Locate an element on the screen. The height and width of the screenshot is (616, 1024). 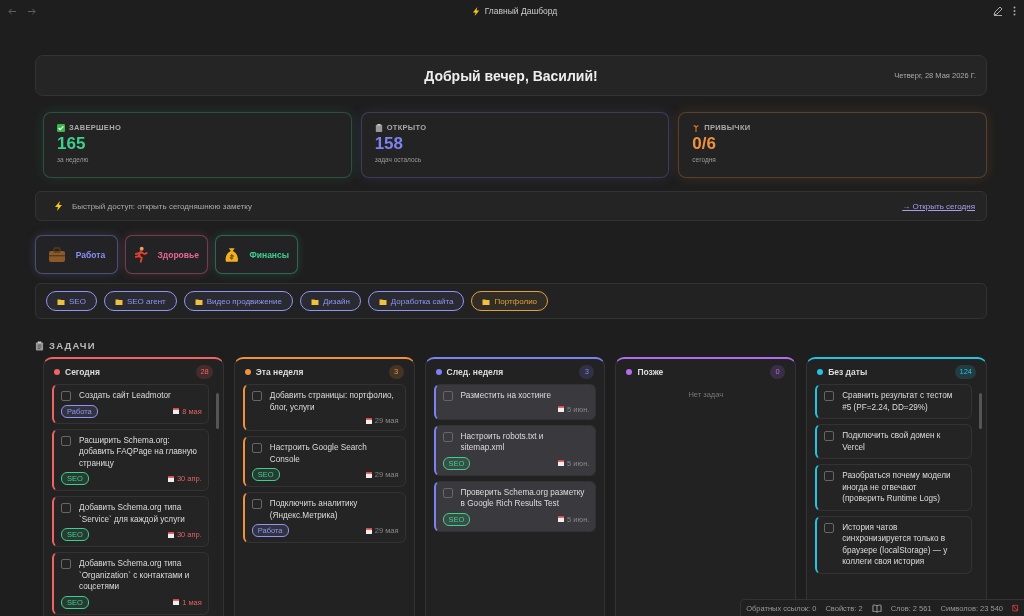
category-button: Работа is located at coordinates (76, 254).